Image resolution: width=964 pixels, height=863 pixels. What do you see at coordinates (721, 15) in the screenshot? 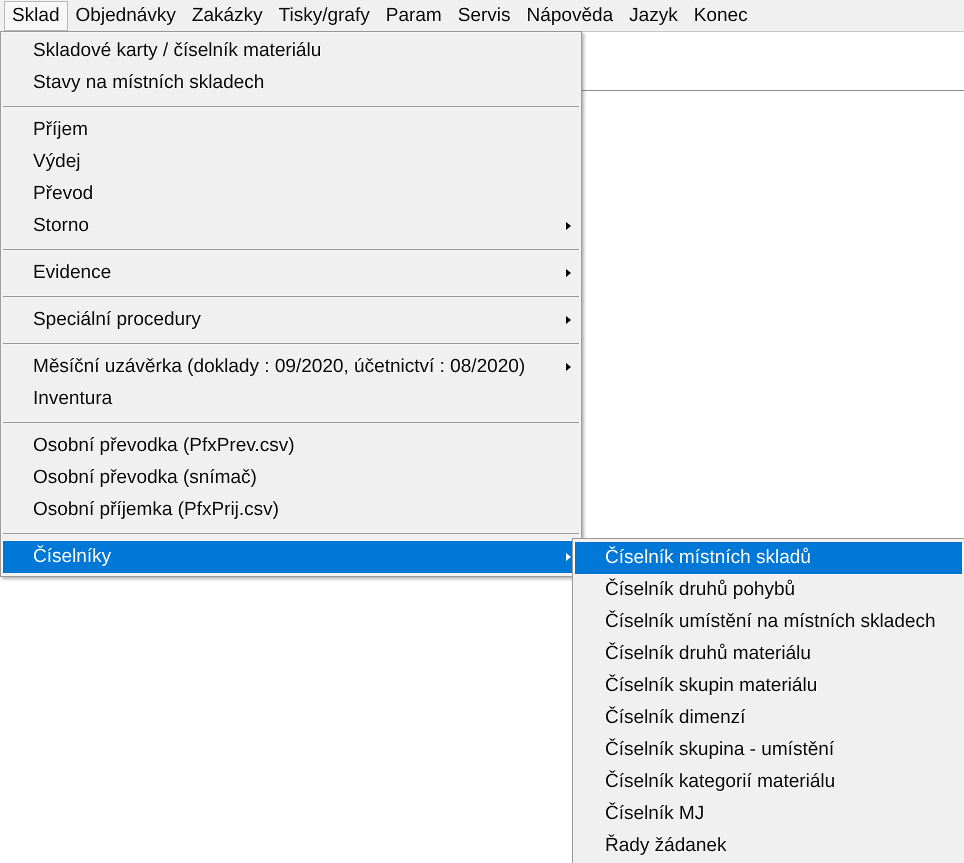
I see `menu-bar-item: Konec` at bounding box center [721, 15].